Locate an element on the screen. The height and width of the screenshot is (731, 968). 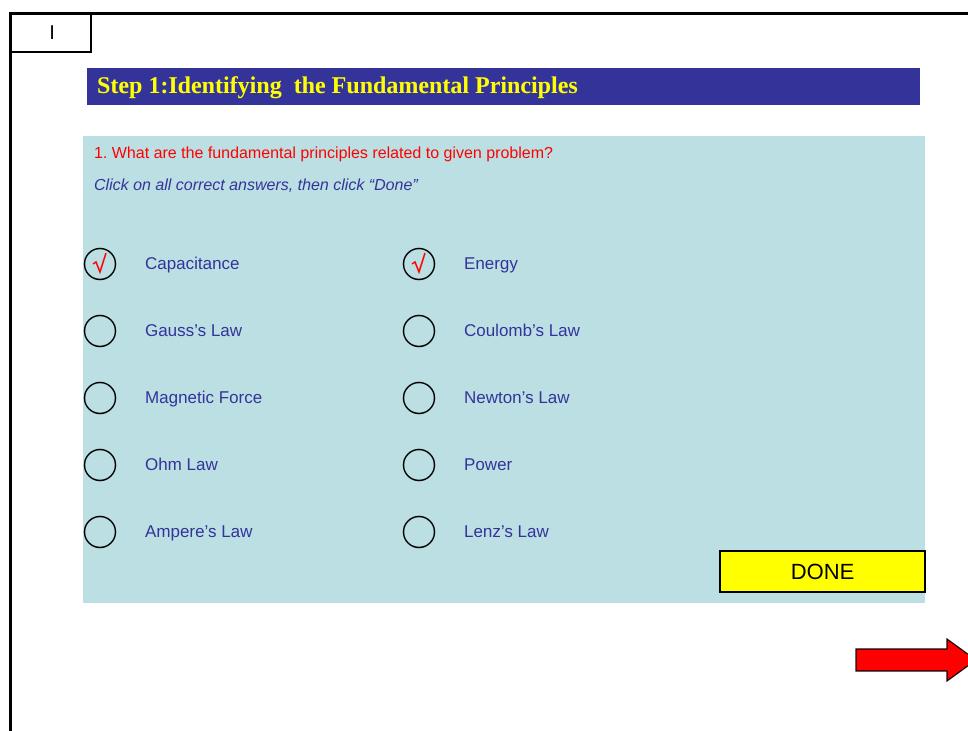
instruction-text: Click on all correct answers, then click “Done” is located at coordinates (257, 186).